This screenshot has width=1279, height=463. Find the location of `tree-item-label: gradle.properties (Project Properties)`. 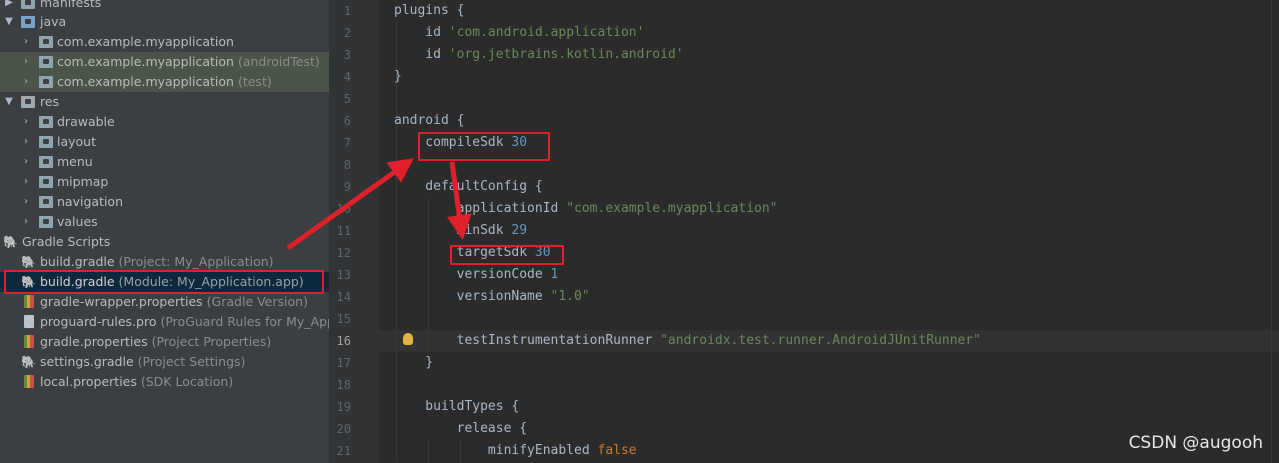

tree-item-label: gradle.properties (Project Properties) is located at coordinates (155, 342).